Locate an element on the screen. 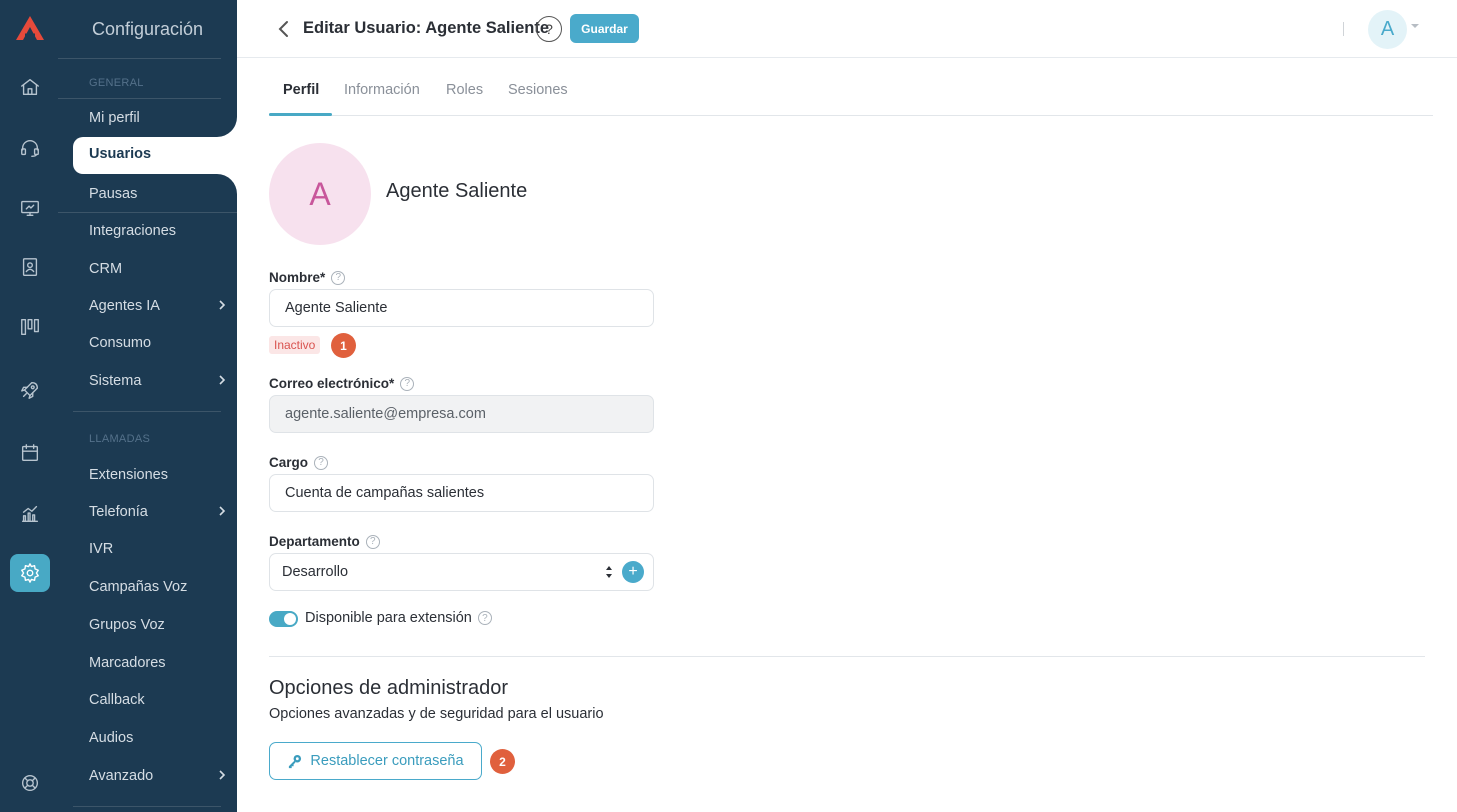 This screenshot has width=1457, height=812. email-field: agente.saliente@empresa.com is located at coordinates (461, 414).